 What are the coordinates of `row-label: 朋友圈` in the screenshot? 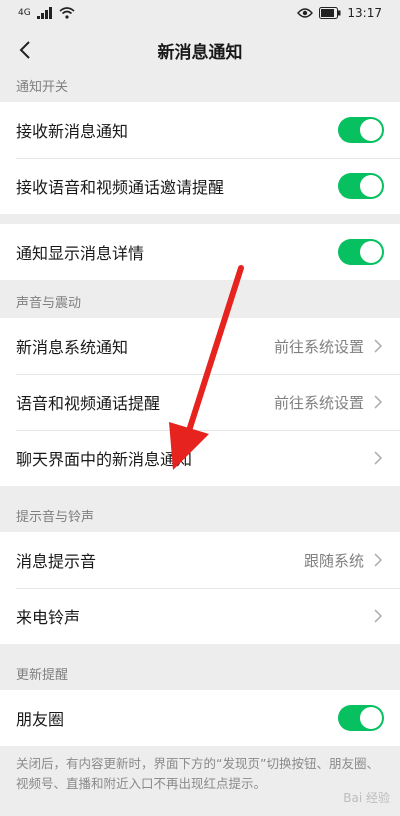 It's located at (40, 719).